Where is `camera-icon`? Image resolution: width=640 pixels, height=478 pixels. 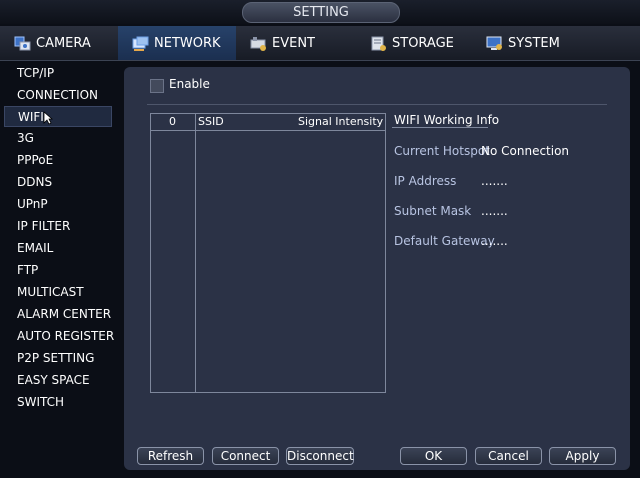 camera-icon is located at coordinates (22, 43).